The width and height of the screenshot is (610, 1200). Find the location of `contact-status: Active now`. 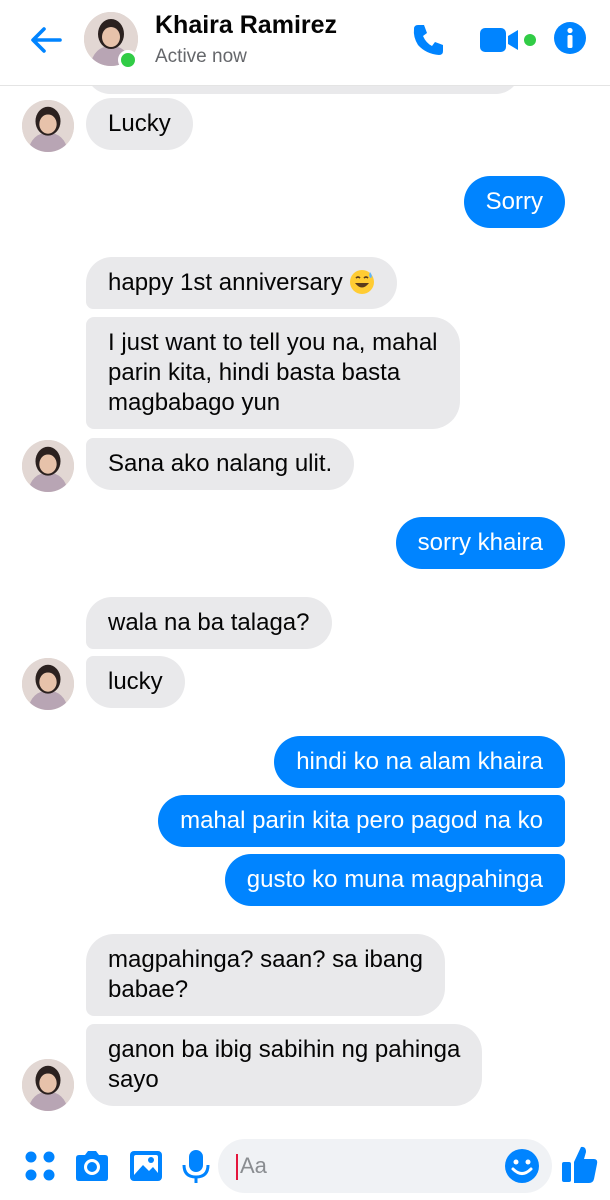

contact-status: Active now is located at coordinates (201, 56).